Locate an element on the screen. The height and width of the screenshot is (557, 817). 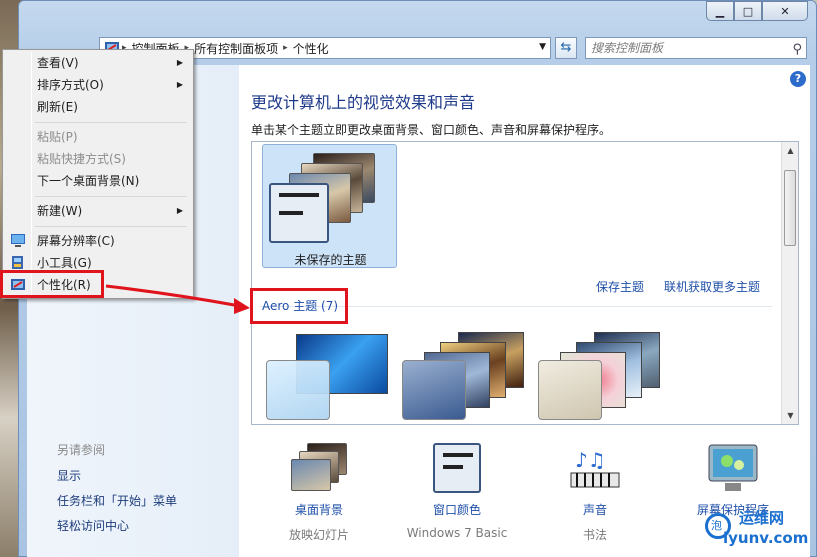
search-input: 搜索控制面板 ⚲ is located at coordinates (696, 48).